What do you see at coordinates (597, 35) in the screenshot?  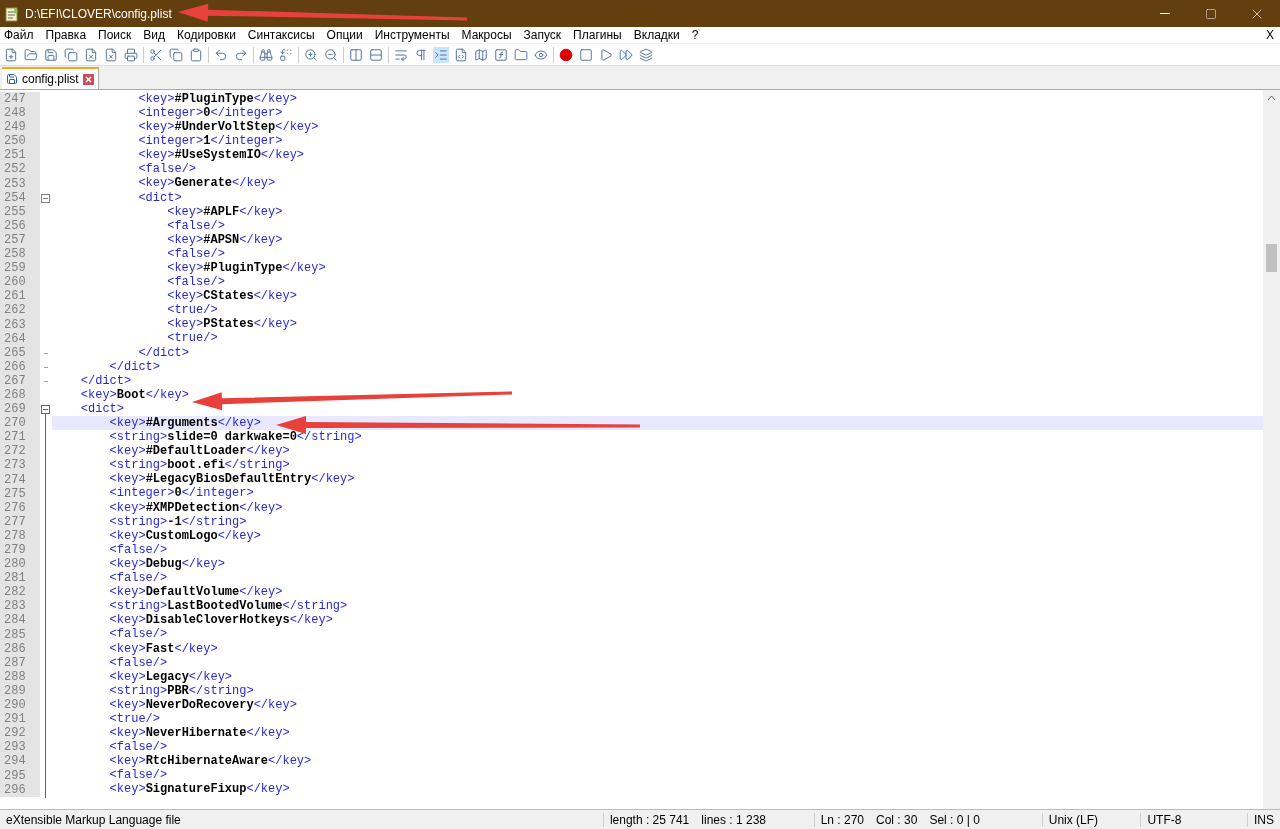 I see `menu-item: Плагины` at bounding box center [597, 35].